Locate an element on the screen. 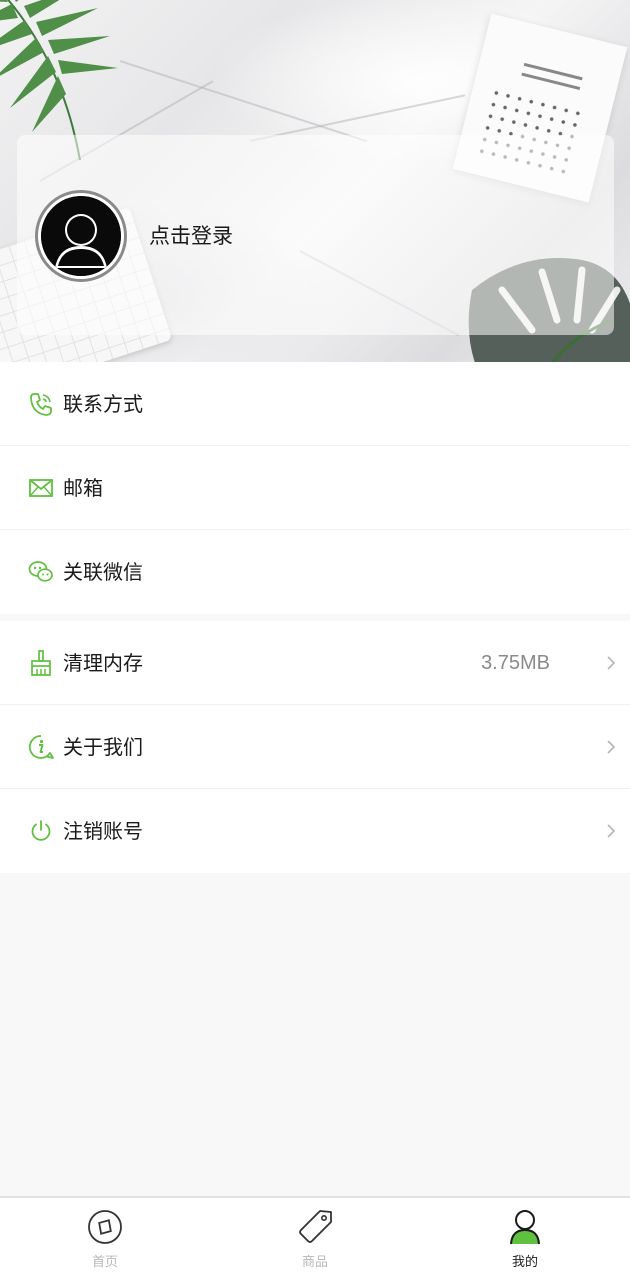 The height and width of the screenshot is (1280, 630). menu-label: 关于我们 is located at coordinates (103, 747).